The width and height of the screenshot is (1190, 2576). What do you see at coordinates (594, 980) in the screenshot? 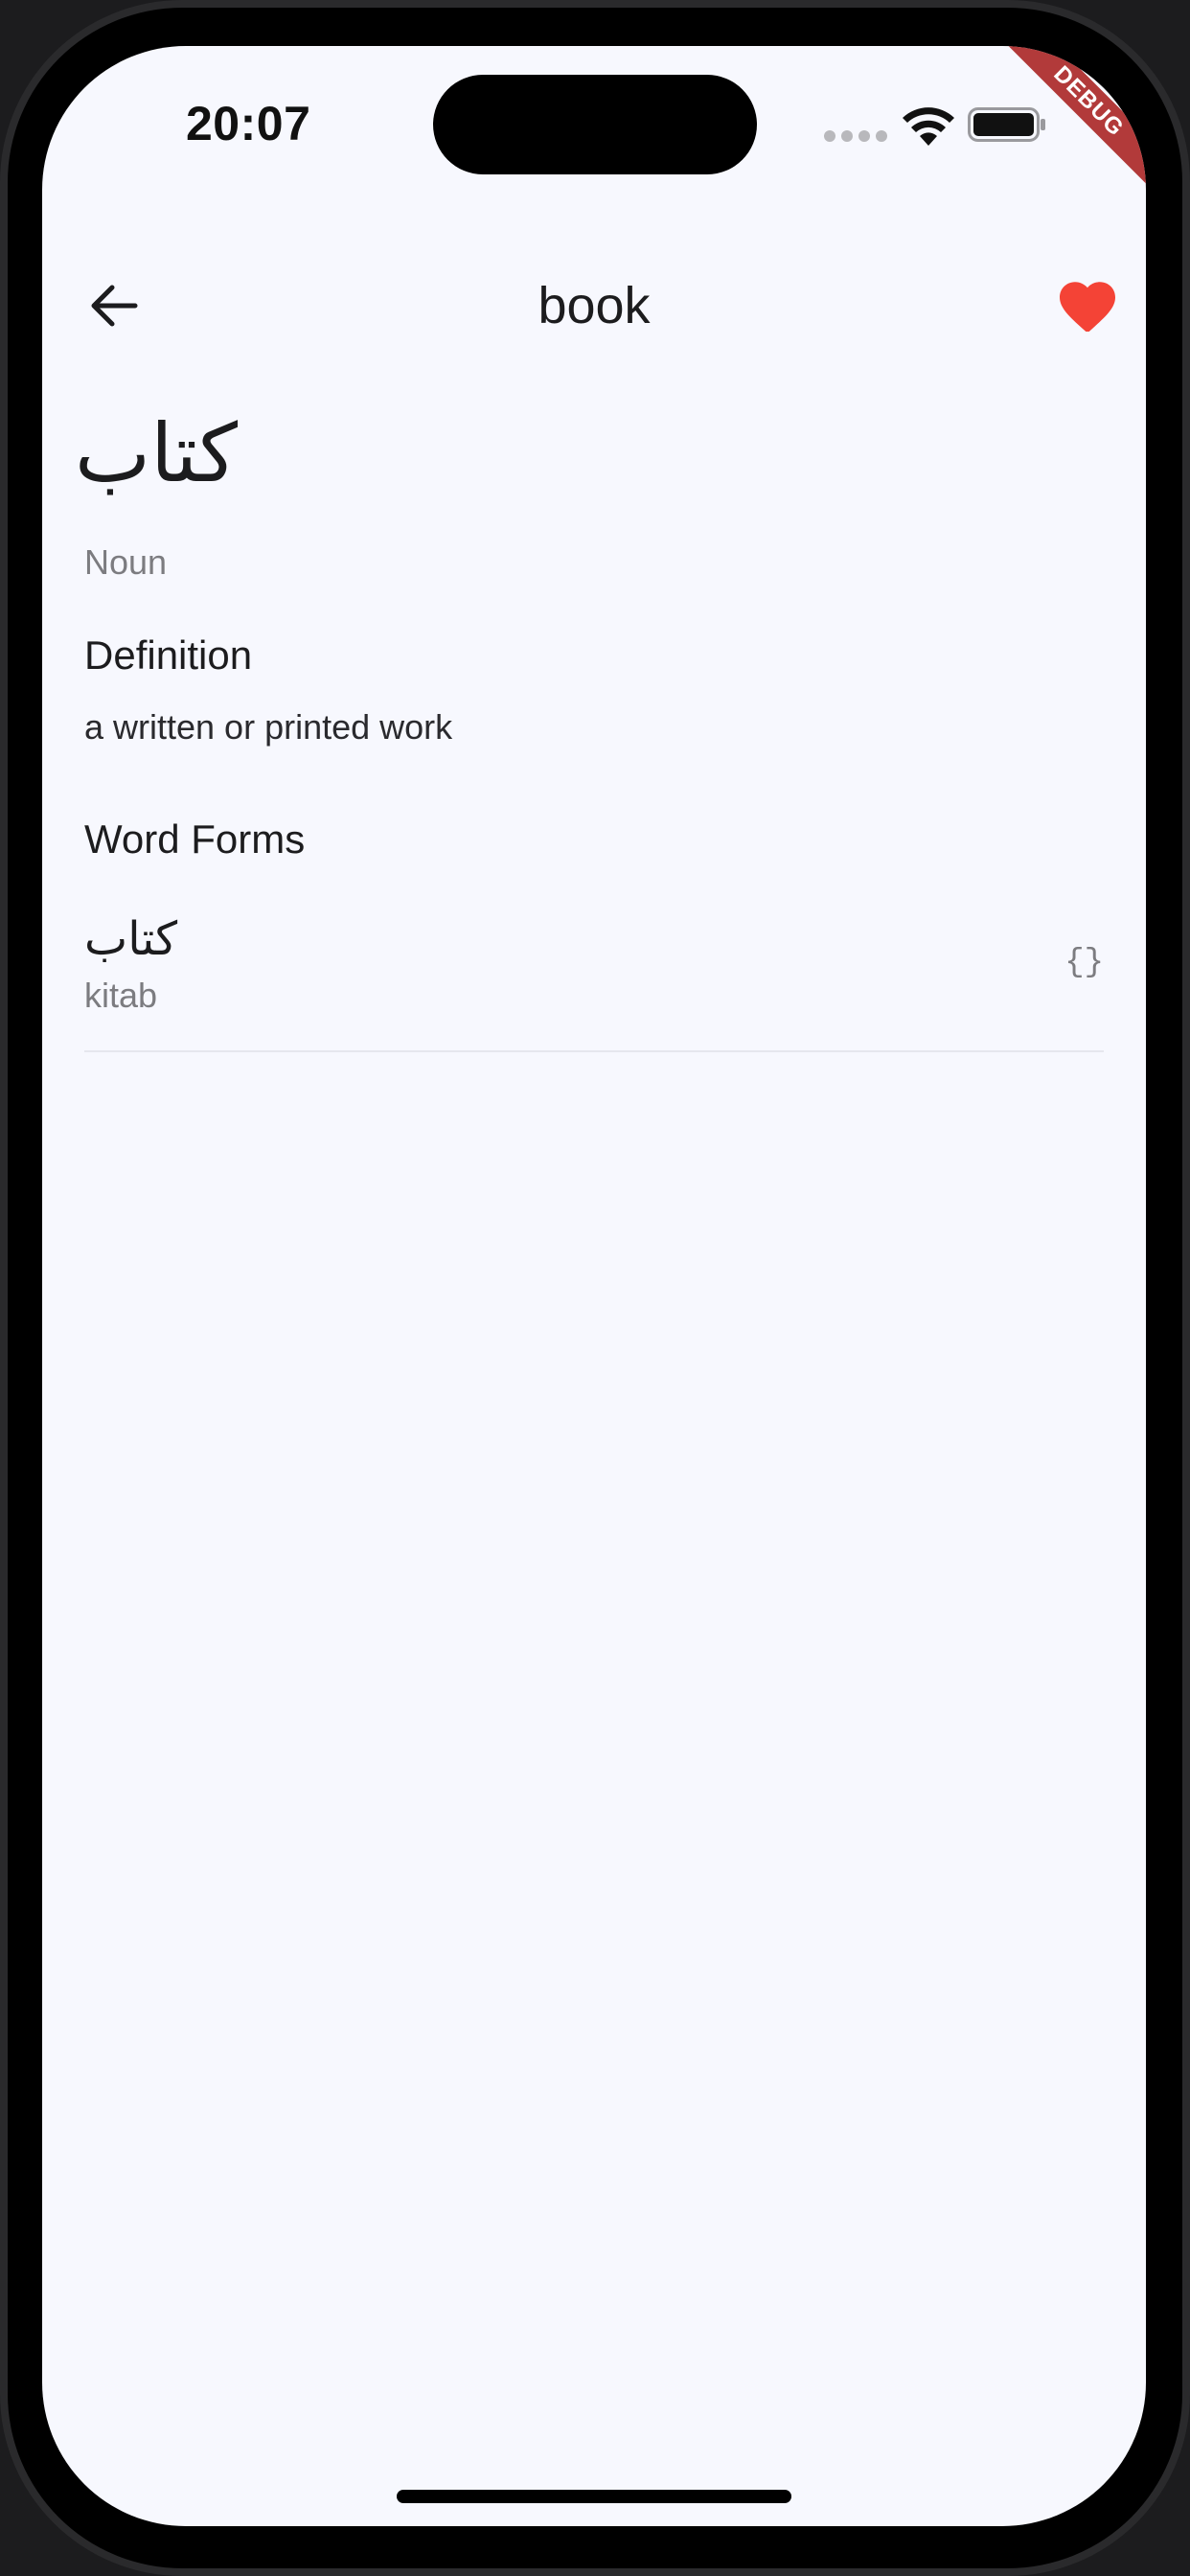
I see `list-item: كتاب kitab {}` at bounding box center [594, 980].